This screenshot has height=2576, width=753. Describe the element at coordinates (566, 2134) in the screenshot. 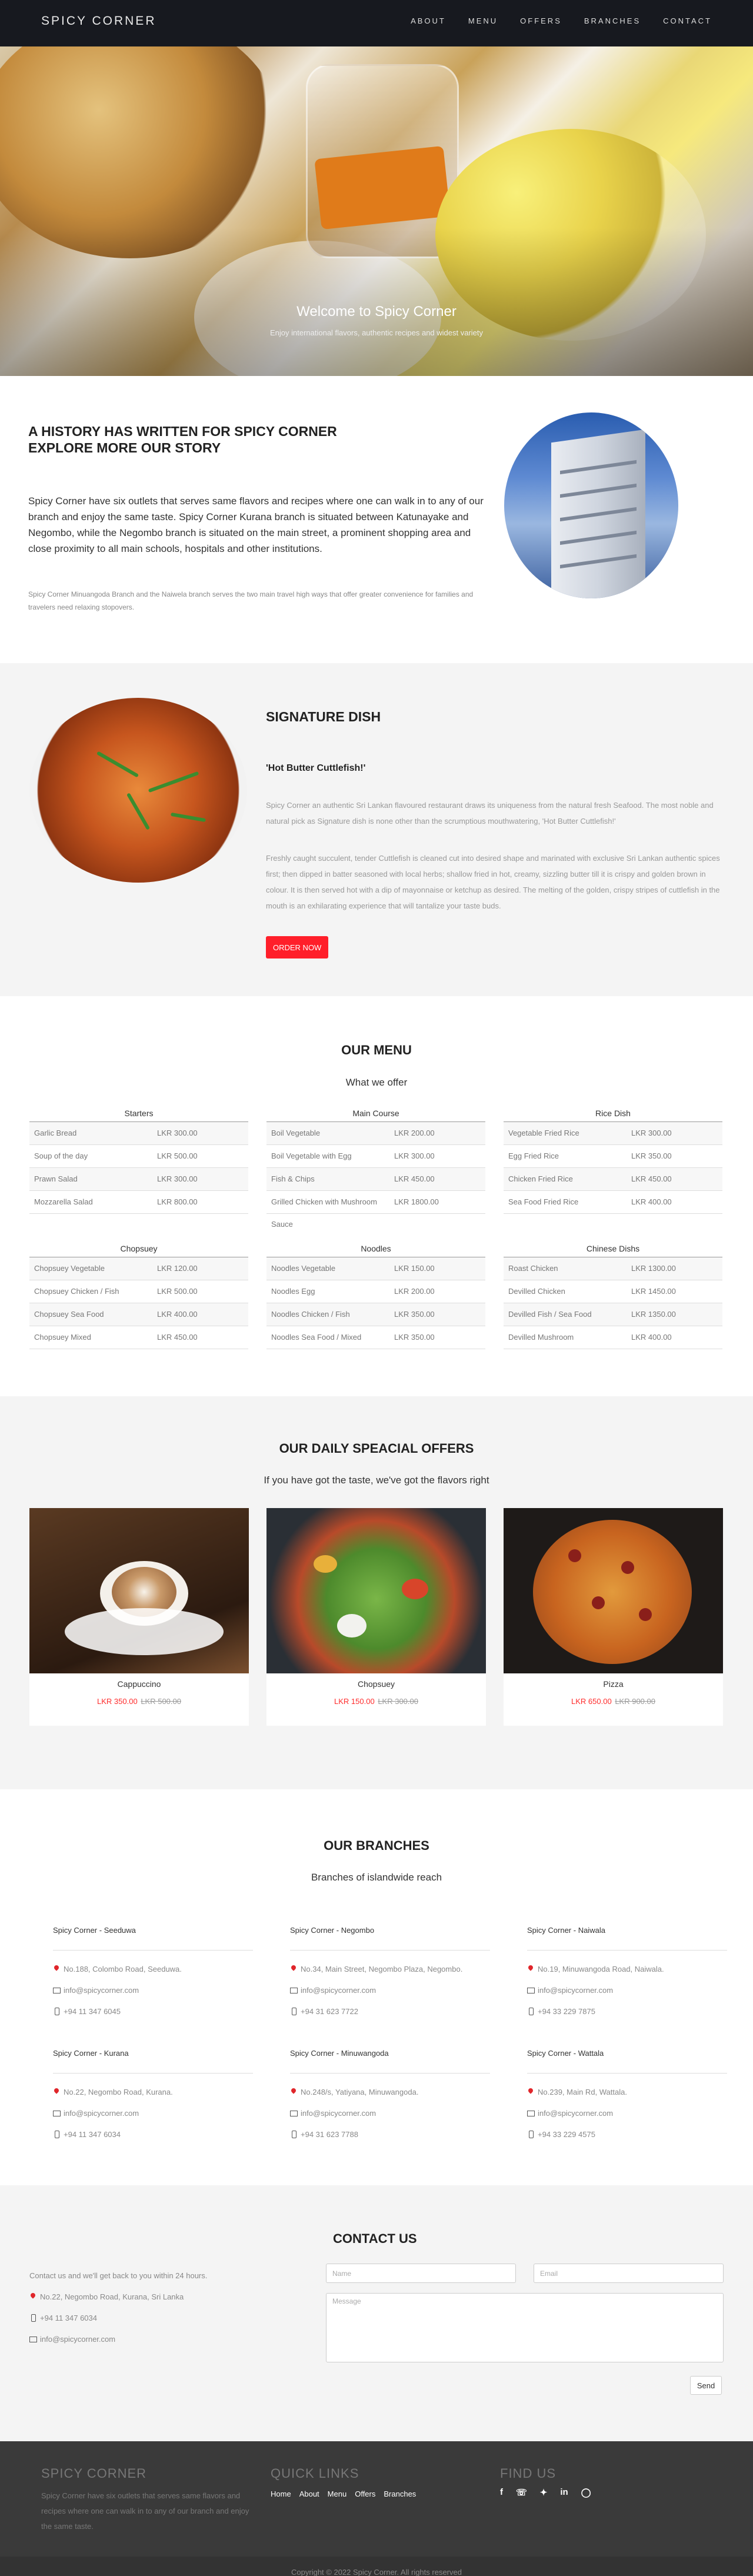

I see `branch-phone: +94 33 229 4575` at that location.